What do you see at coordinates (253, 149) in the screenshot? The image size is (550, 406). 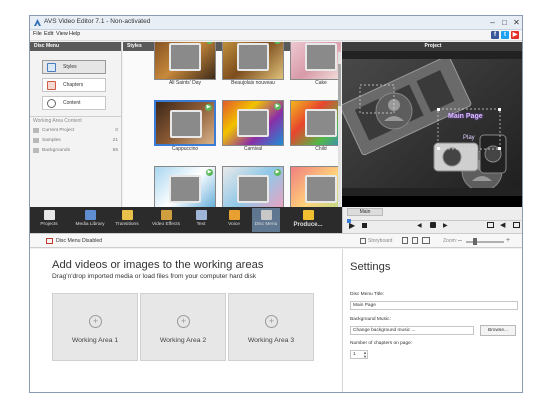 I see `style-thumb-label: Carnival` at bounding box center [253, 149].